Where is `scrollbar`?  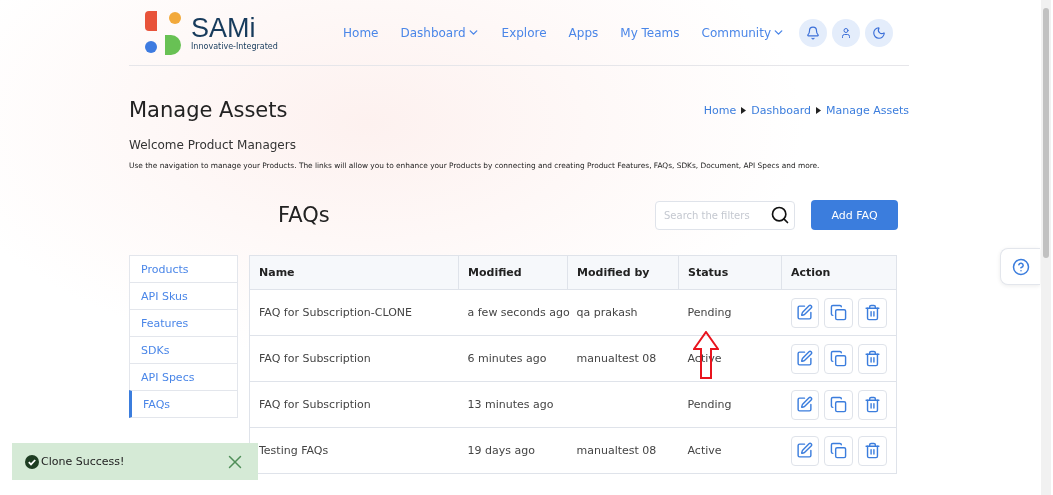
scrollbar is located at coordinates (1046, 247).